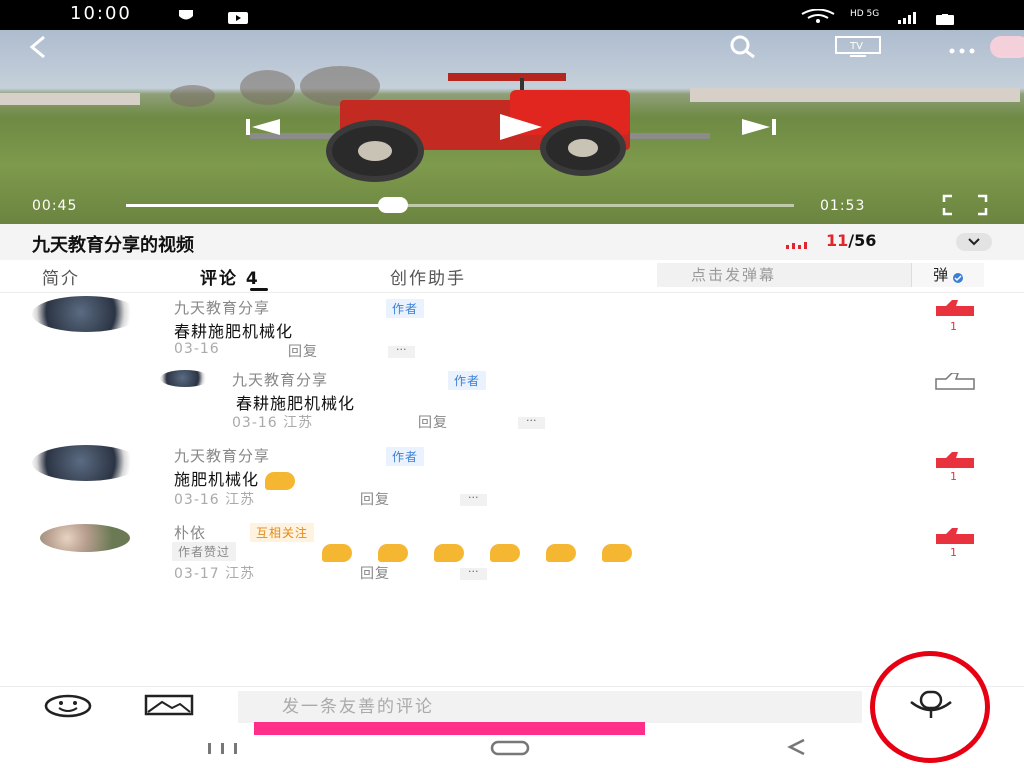 Image resolution: width=1024 pixels, height=768 pixels. I want to click on comment-username: 朴依, so click(190, 532).